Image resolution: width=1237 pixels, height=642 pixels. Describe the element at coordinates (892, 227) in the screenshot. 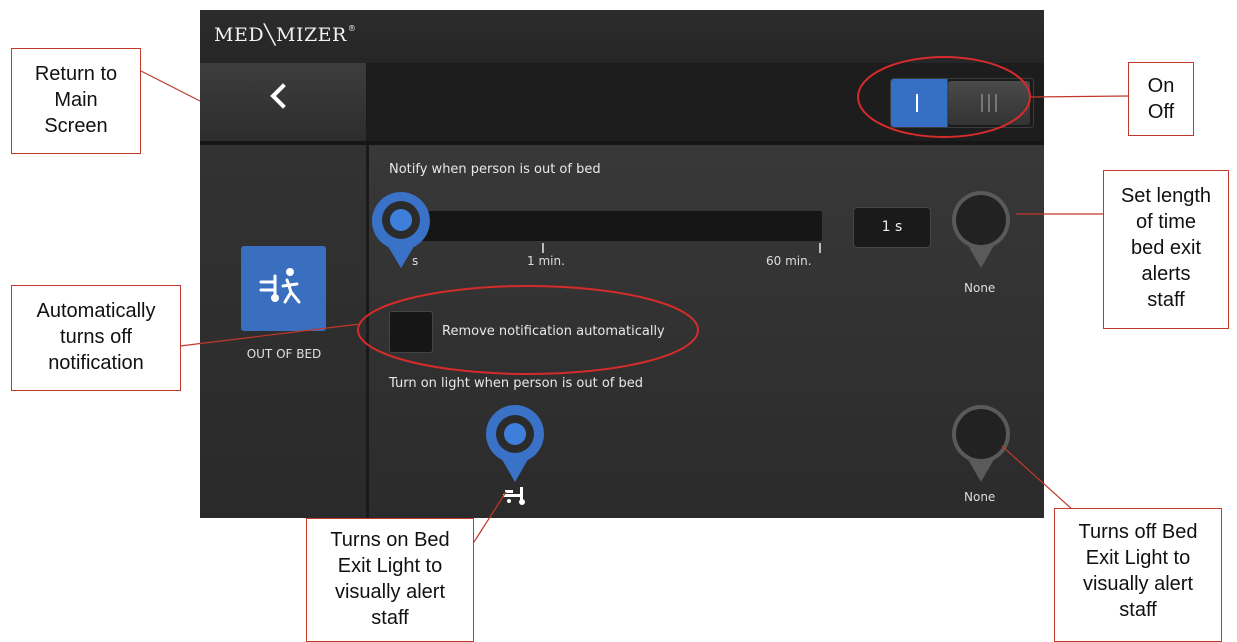

I see `notify-value-display: 1 s` at that location.